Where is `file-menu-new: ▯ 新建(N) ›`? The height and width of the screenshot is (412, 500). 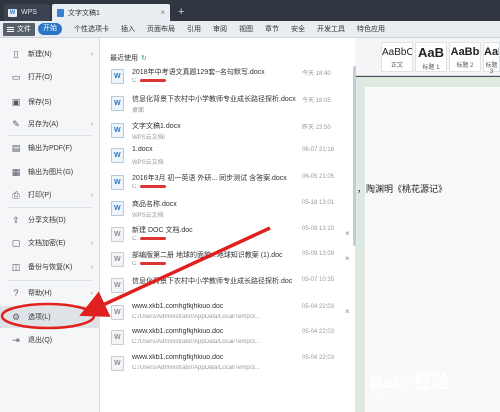 file-menu-new: ▯ 新建(N) › is located at coordinates (50, 54).